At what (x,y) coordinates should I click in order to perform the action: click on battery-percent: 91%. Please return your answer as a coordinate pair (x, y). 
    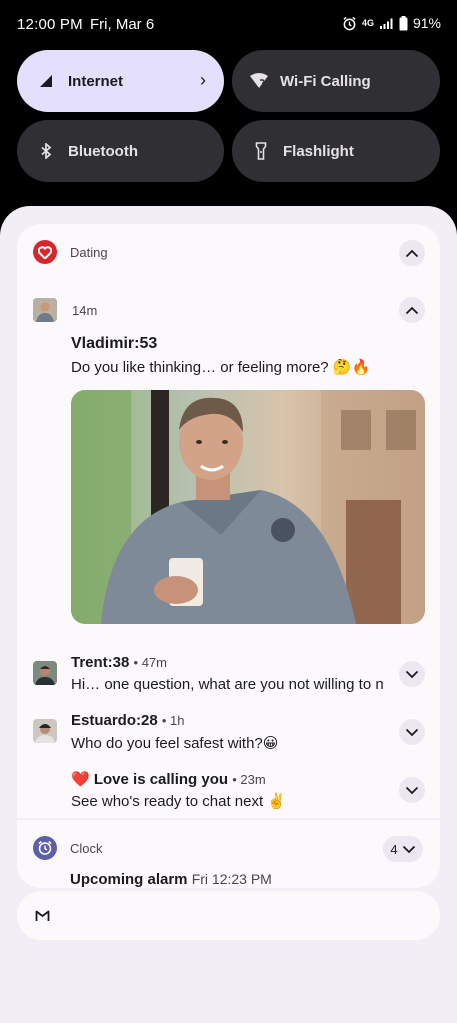
    Looking at the image, I should click on (426, 23).